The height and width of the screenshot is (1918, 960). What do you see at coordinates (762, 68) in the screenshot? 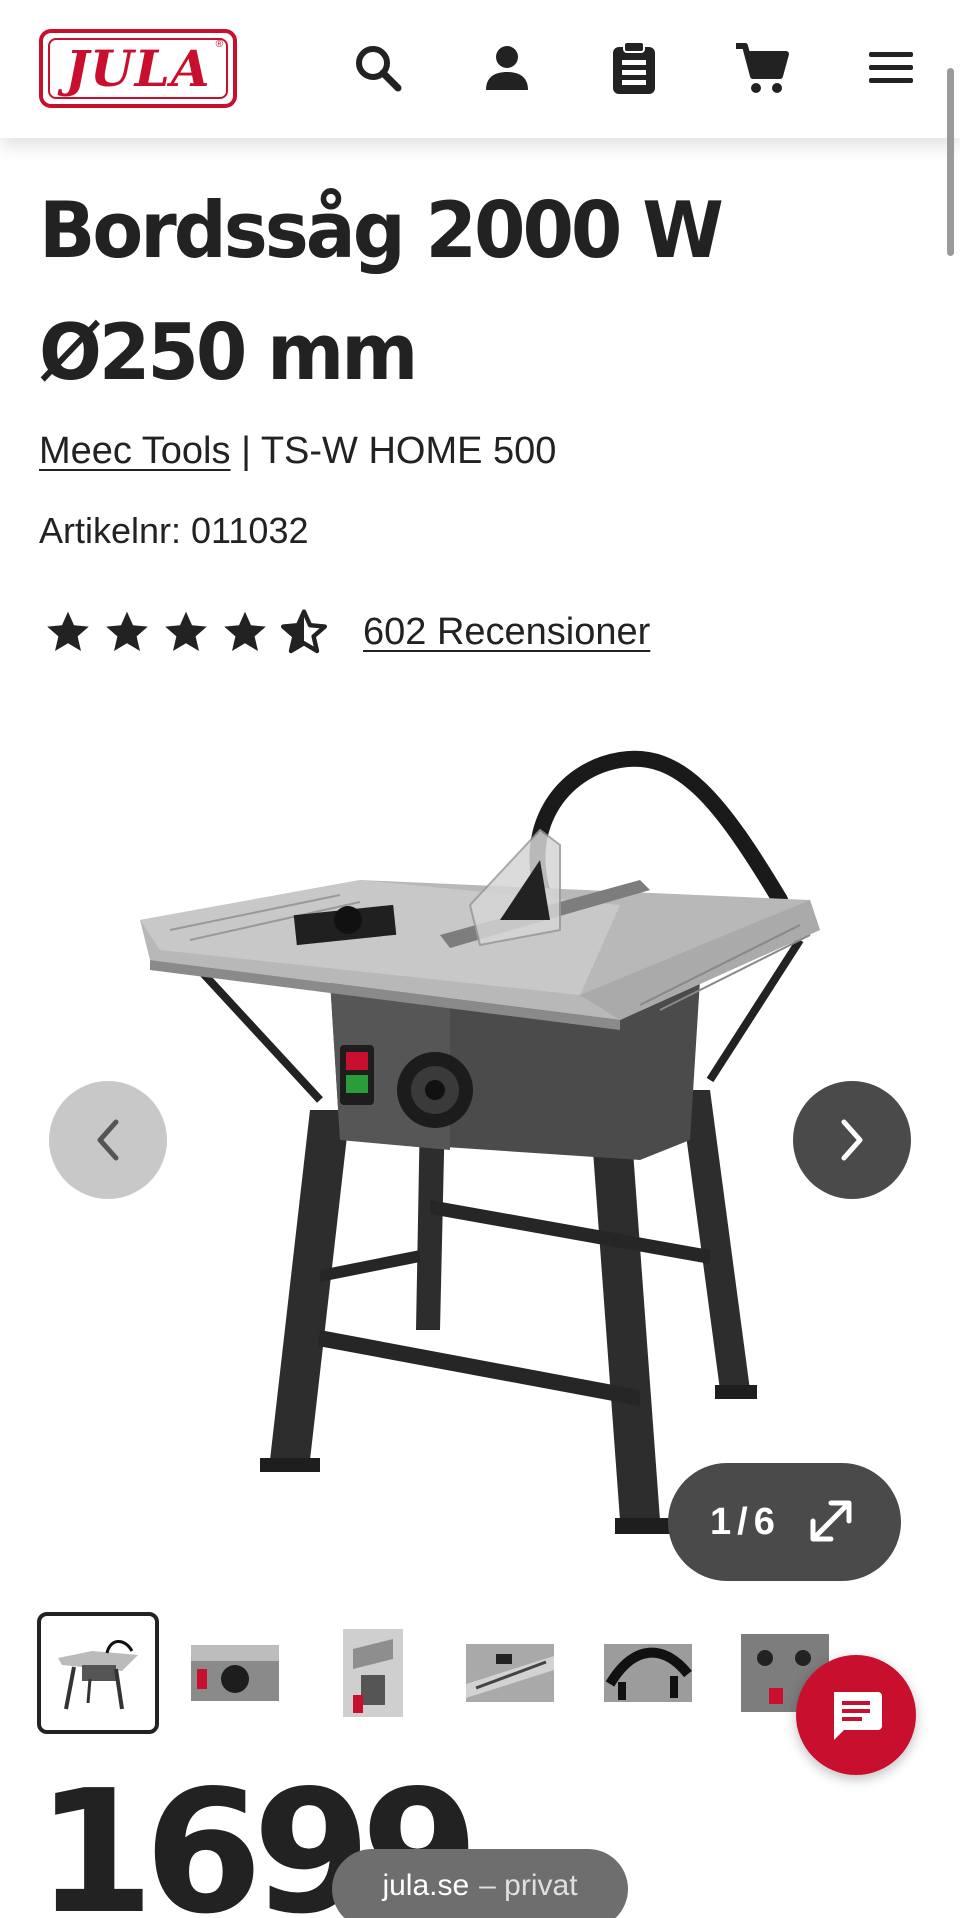
I see `cart-icon` at bounding box center [762, 68].